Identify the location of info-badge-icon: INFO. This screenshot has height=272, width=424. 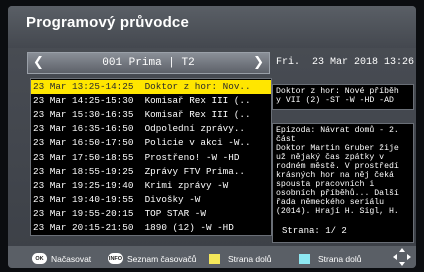
(115, 258).